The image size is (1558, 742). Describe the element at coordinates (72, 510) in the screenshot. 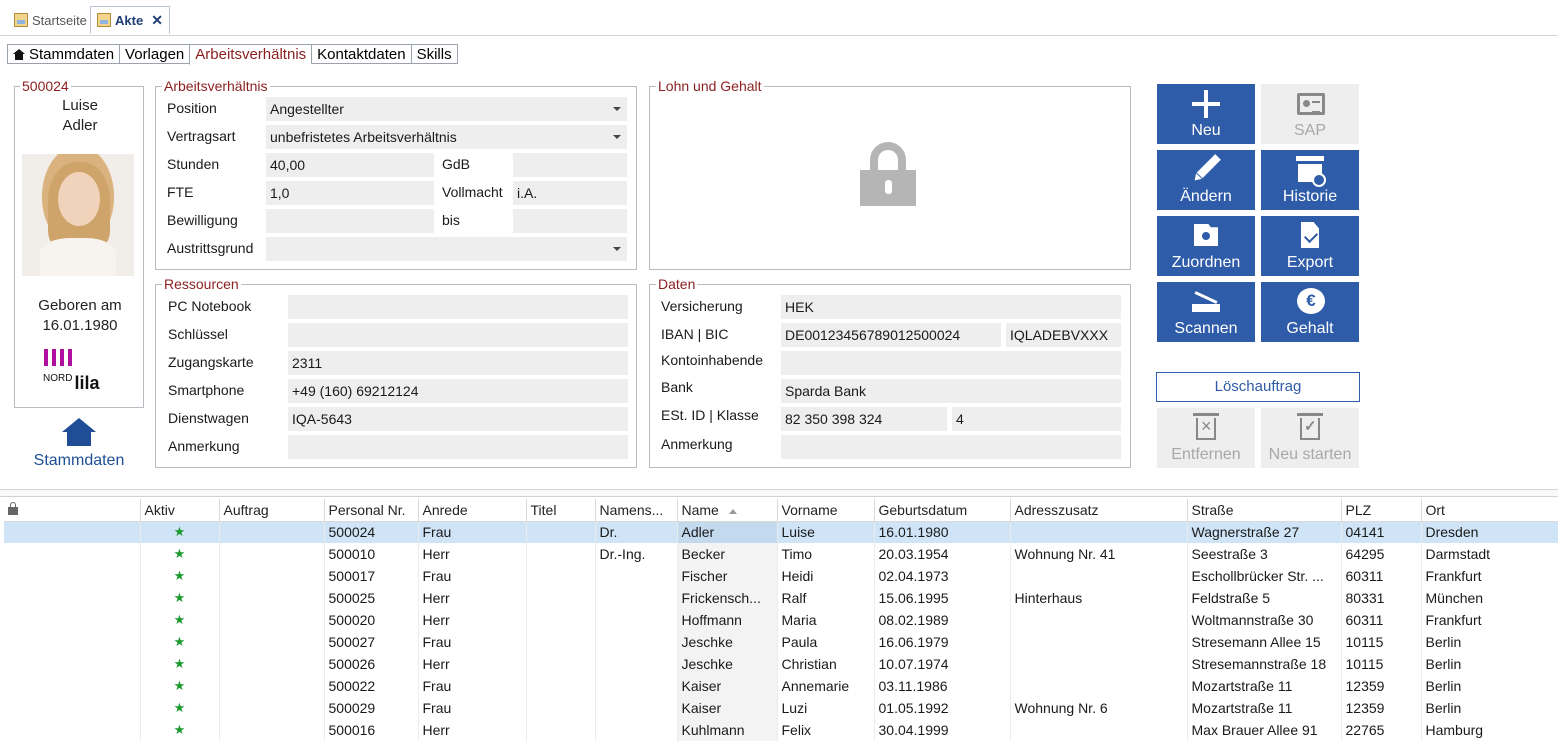

I see `column-header-lock` at that location.